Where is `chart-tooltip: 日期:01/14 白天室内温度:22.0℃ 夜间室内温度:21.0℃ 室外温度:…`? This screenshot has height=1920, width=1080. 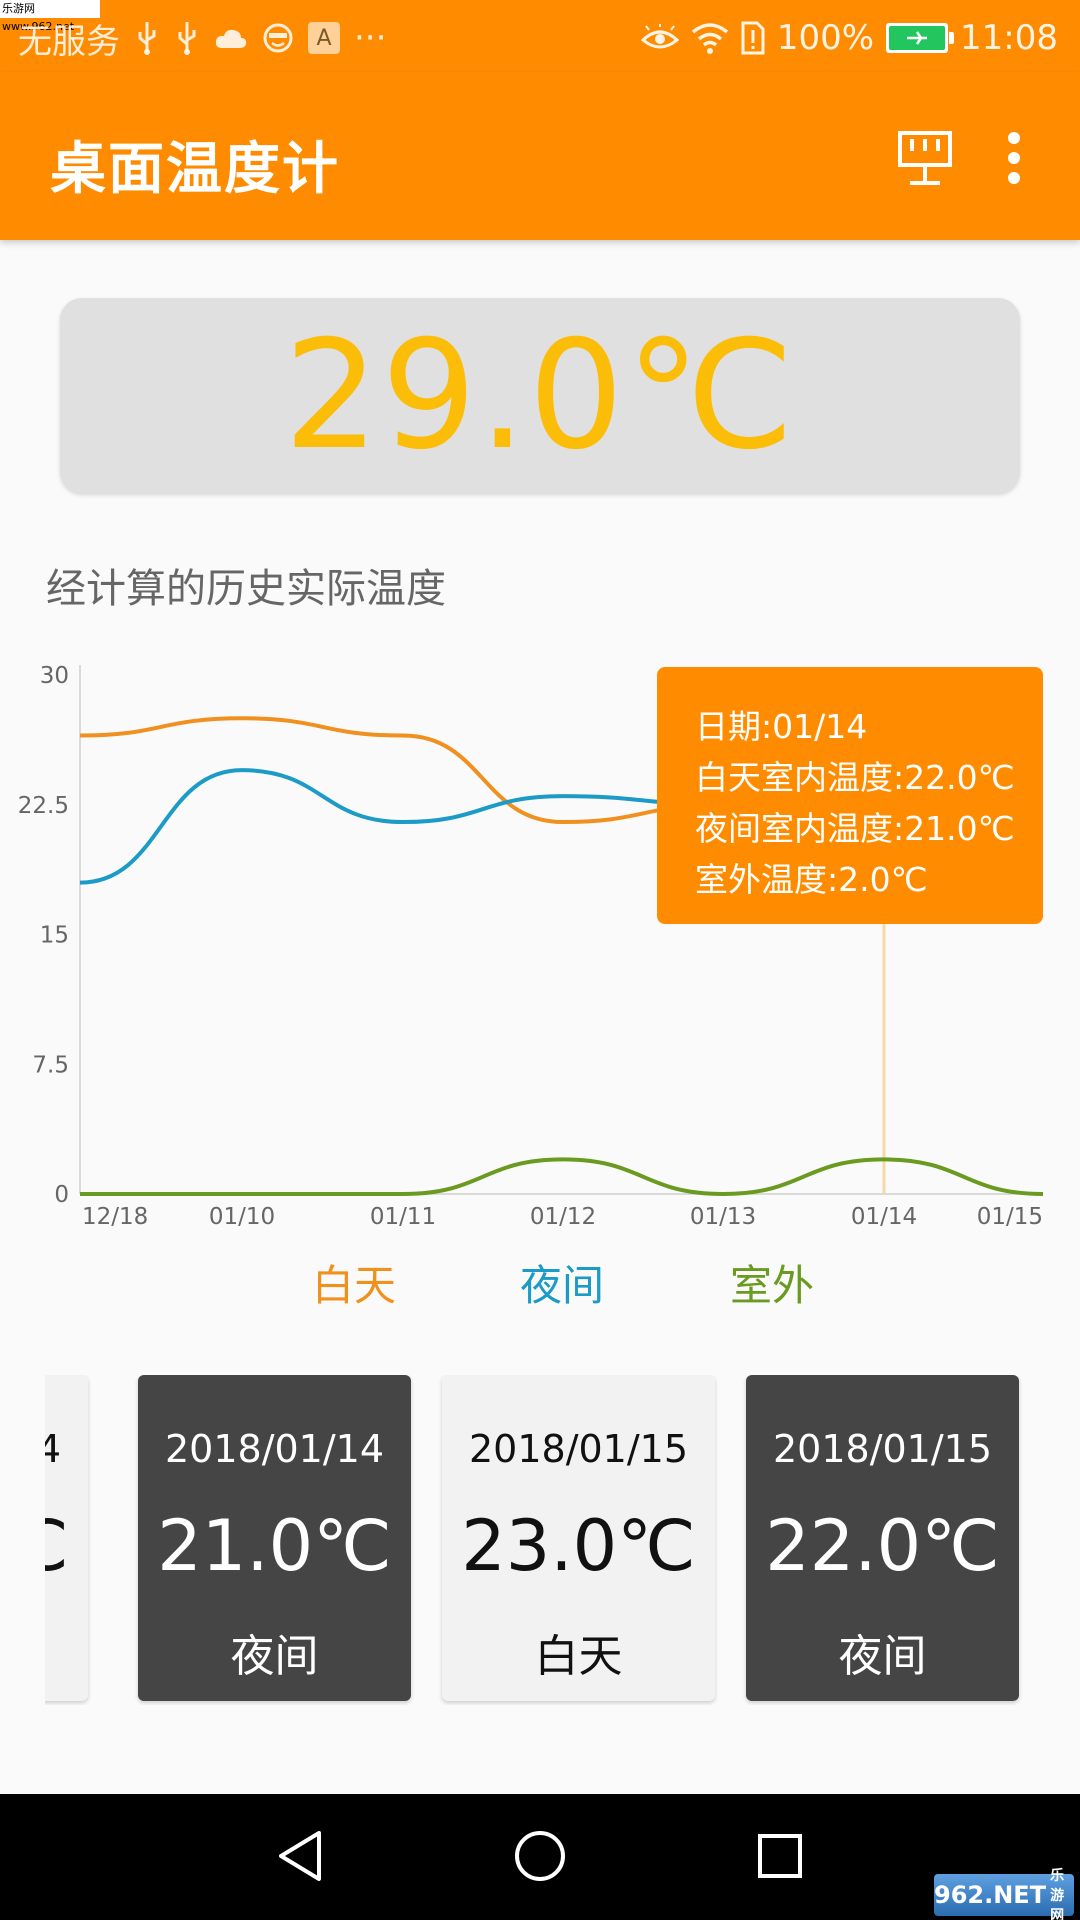
chart-tooltip: 日期:01/14 白天室内温度:22.0℃ 夜间室内温度:21.0℃ 室外温度:… is located at coordinates (850, 795).